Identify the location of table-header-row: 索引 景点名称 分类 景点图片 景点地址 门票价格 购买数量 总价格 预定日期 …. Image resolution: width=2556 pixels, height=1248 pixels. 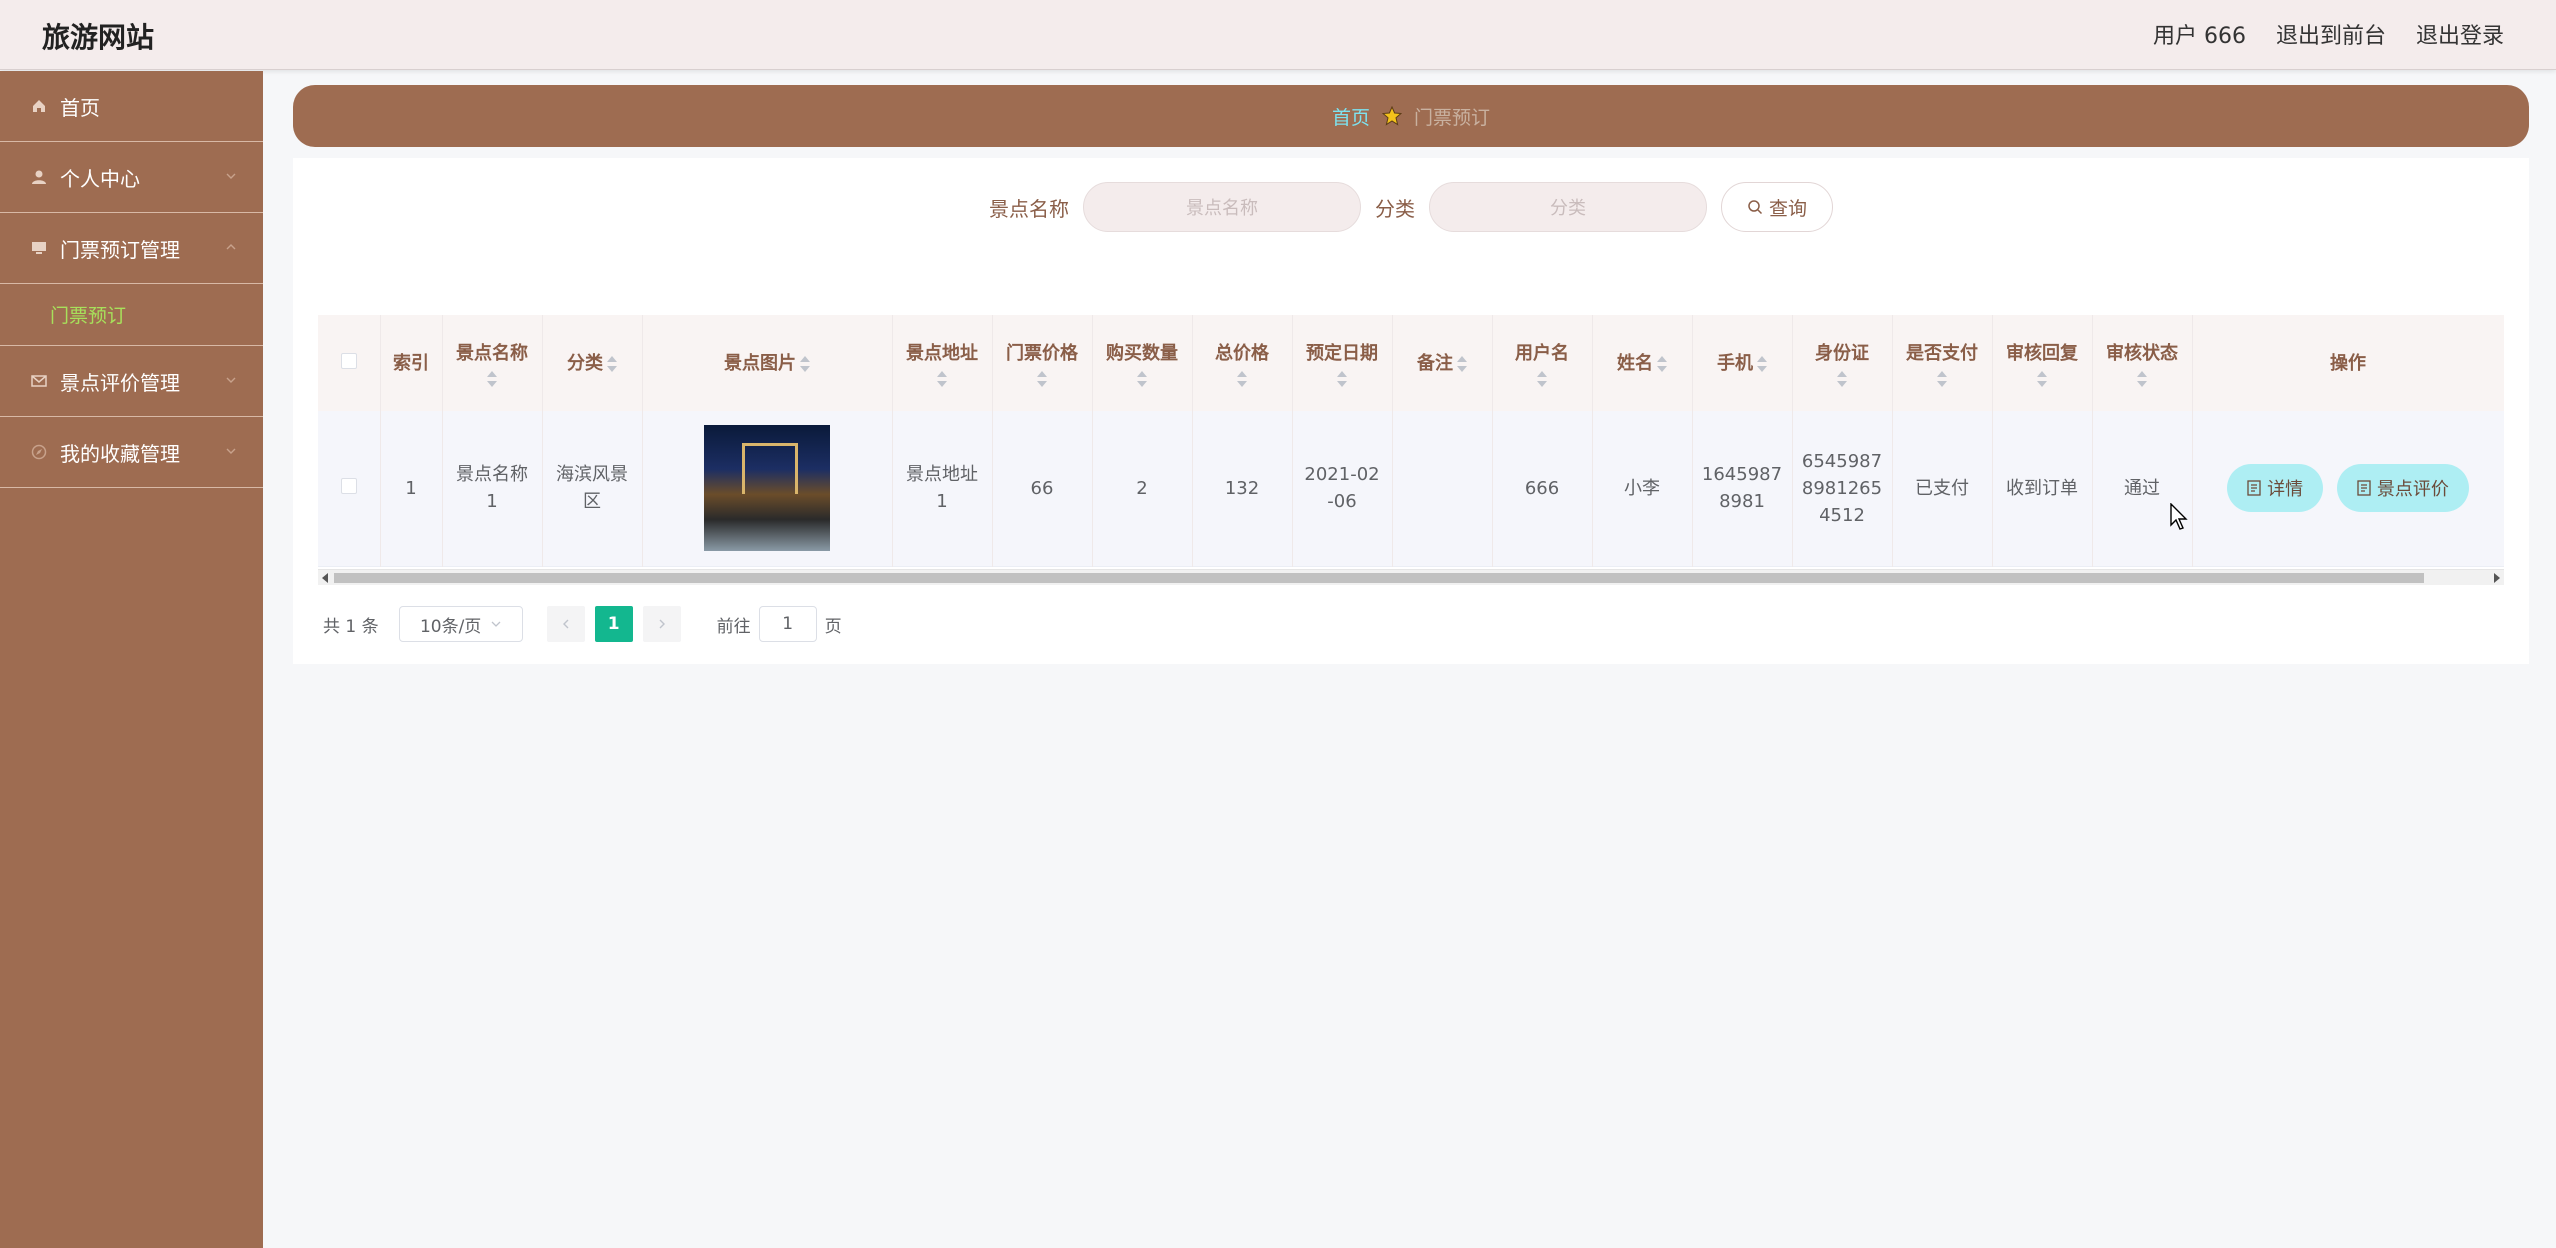
(1411, 363).